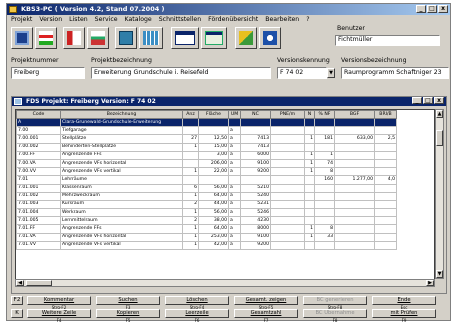 This screenshot has height=327, width=458. Describe the element at coordinates (190, 204) in the screenshot. I see `table-cell: 2` at that location.